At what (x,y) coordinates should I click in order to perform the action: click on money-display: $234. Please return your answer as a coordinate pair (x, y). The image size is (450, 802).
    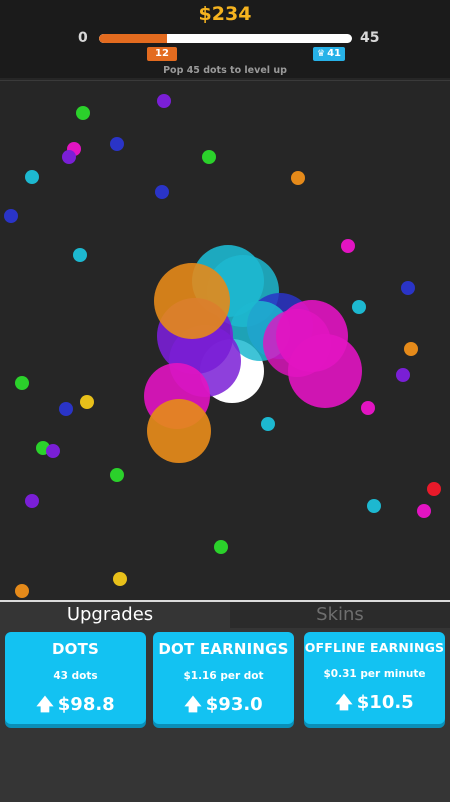
    Looking at the image, I should click on (225, 14).